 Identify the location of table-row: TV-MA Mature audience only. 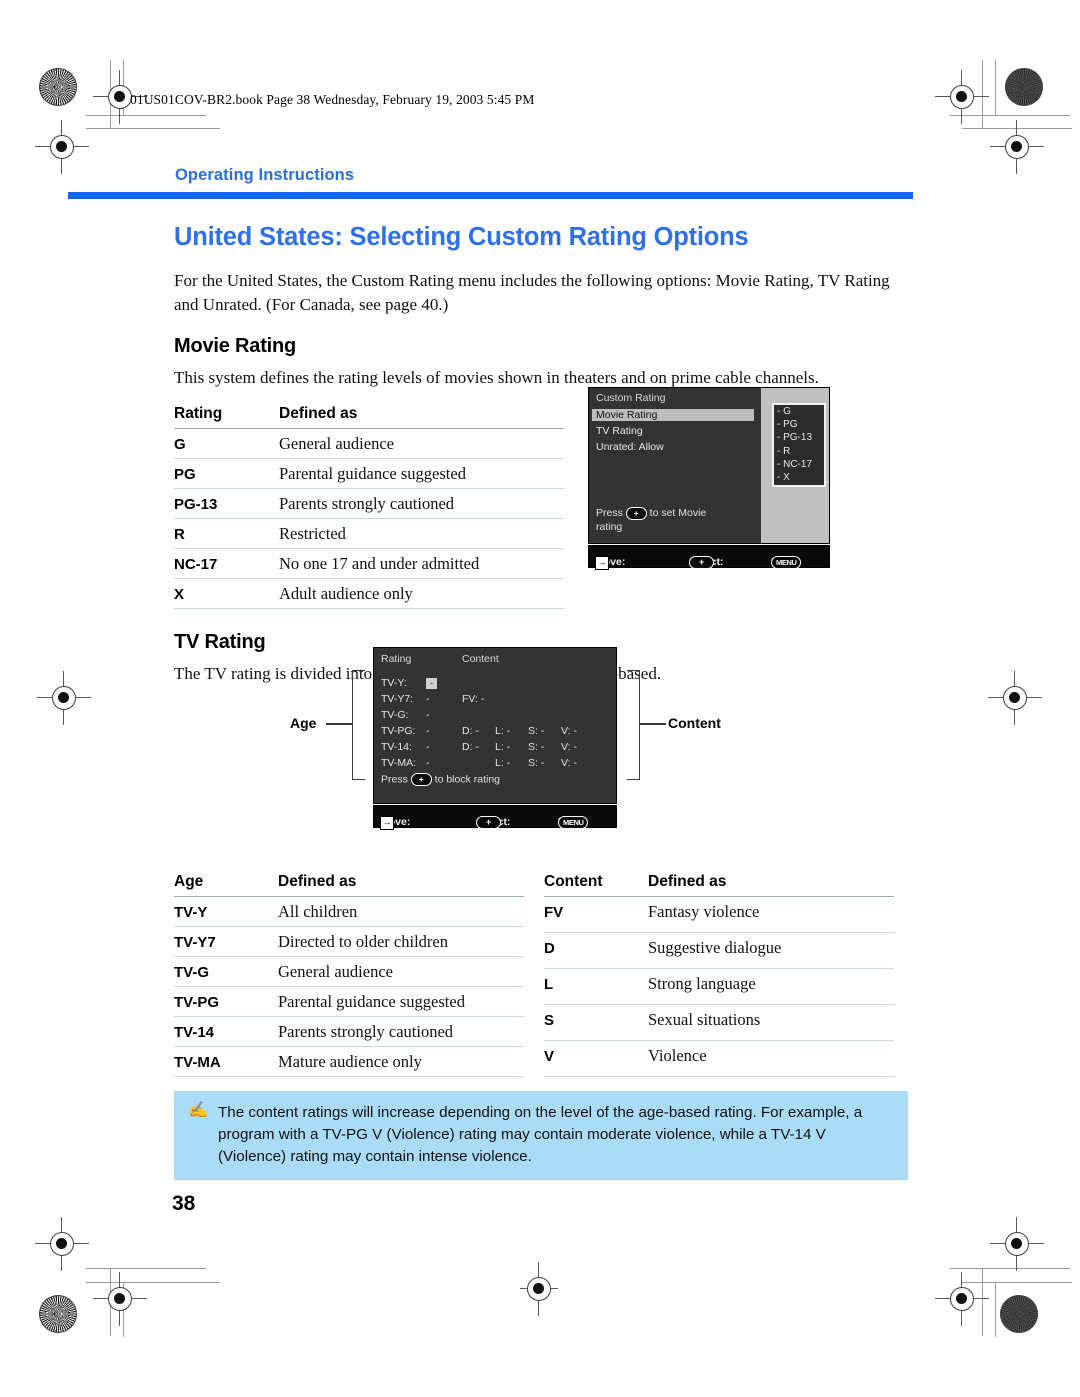
(349, 1061).